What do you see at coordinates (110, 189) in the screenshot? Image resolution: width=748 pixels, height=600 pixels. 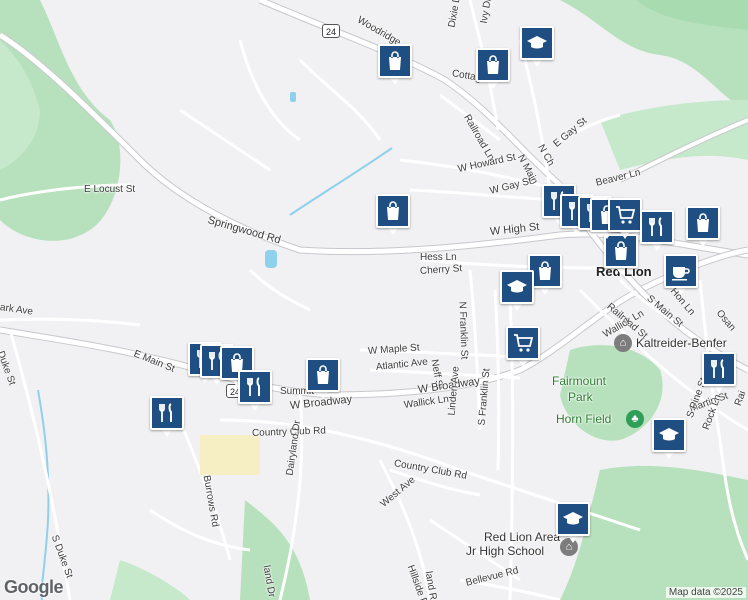 I see `street-label: E Locust St` at bounding box center [110, 189].